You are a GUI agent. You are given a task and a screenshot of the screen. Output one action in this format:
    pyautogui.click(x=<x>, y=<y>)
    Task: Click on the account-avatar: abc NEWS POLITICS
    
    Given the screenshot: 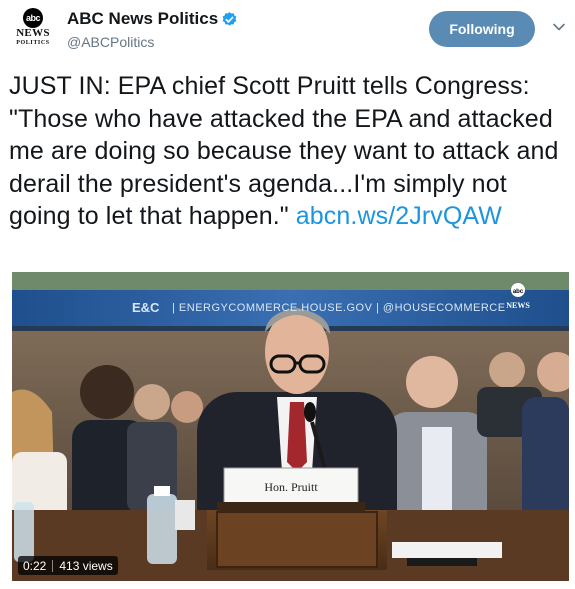 What is the action you would take?
    pyautogui.click(x=33, y=28)
    